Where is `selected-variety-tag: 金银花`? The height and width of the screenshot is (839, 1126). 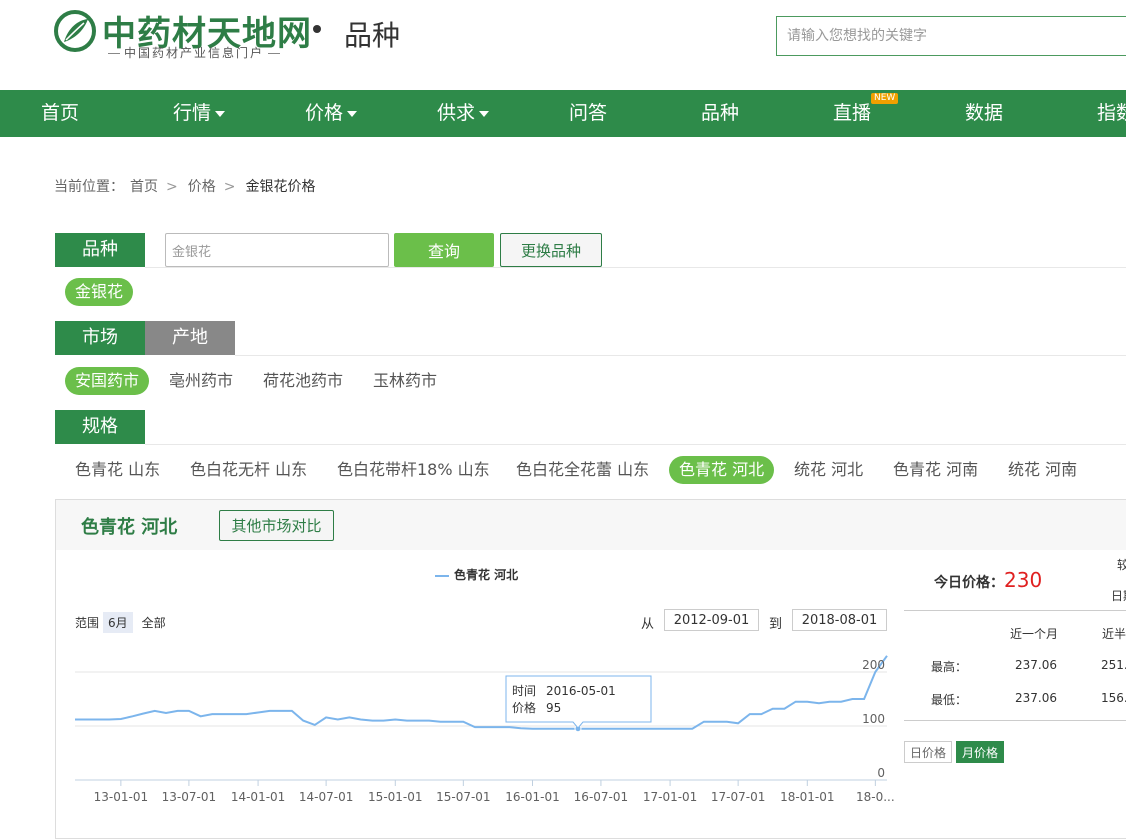 selected-variety-tag: 金银花 is located at coordinates (99, 292).